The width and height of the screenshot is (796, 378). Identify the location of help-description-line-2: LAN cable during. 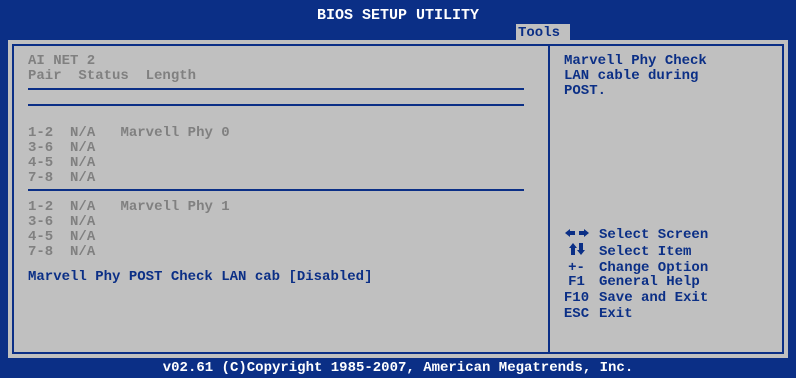
(631, 76).